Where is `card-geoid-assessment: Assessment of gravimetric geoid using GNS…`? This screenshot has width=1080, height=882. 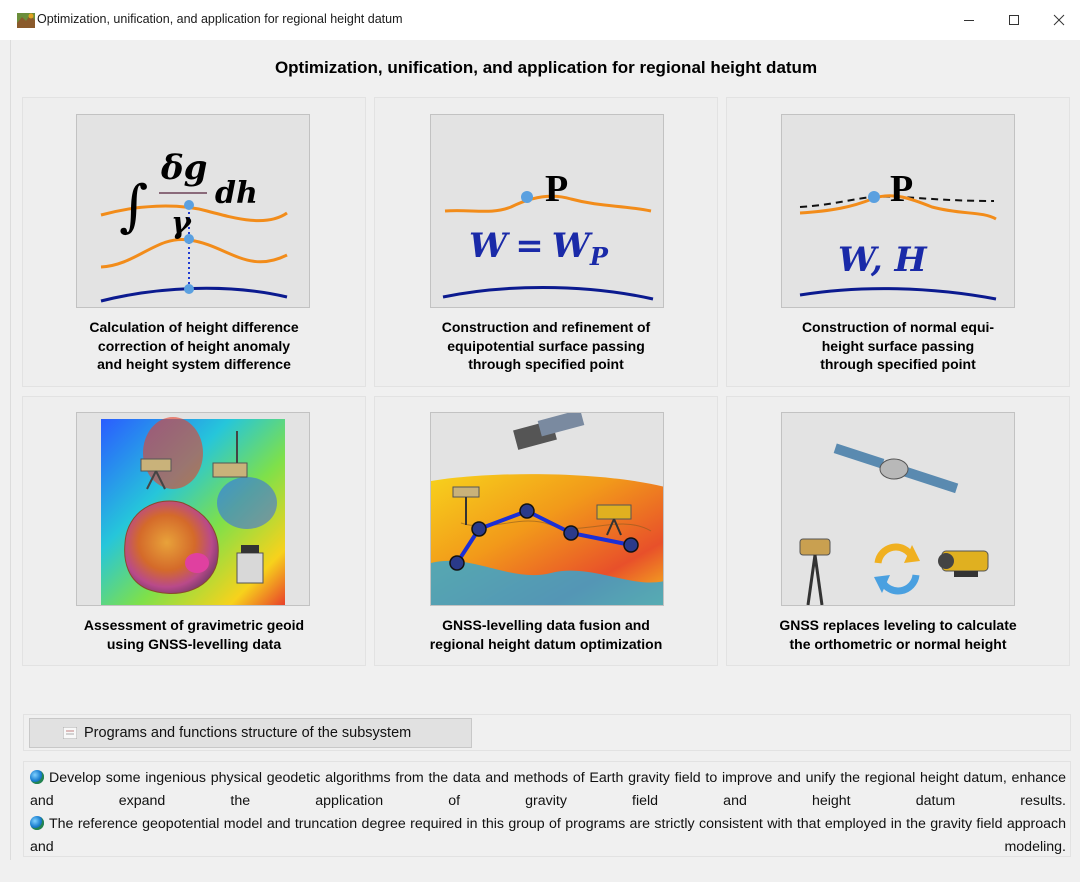 card-geoid-assessment: Assessment of gravimetric geoid using GNS… is located at coordinates (194, 531).